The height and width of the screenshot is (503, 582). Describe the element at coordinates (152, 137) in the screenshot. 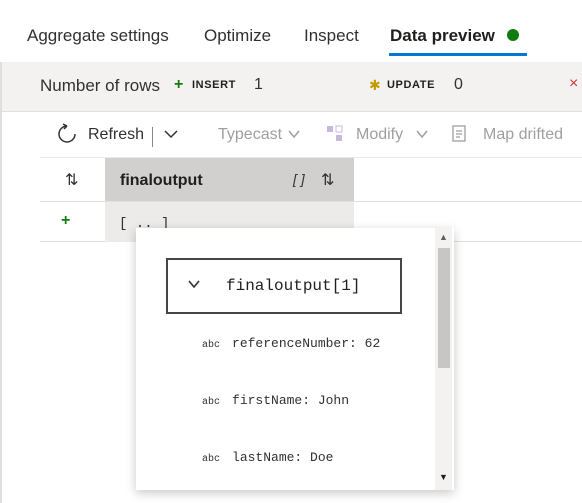

I see `toolbar-separator` at that location.